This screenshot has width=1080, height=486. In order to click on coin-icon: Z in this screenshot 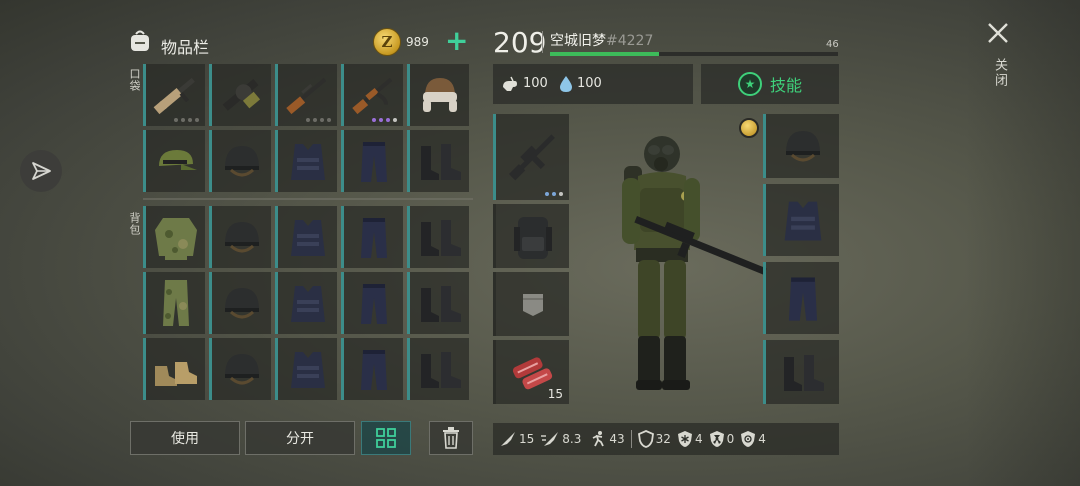, I will do `click(387, 42)`.